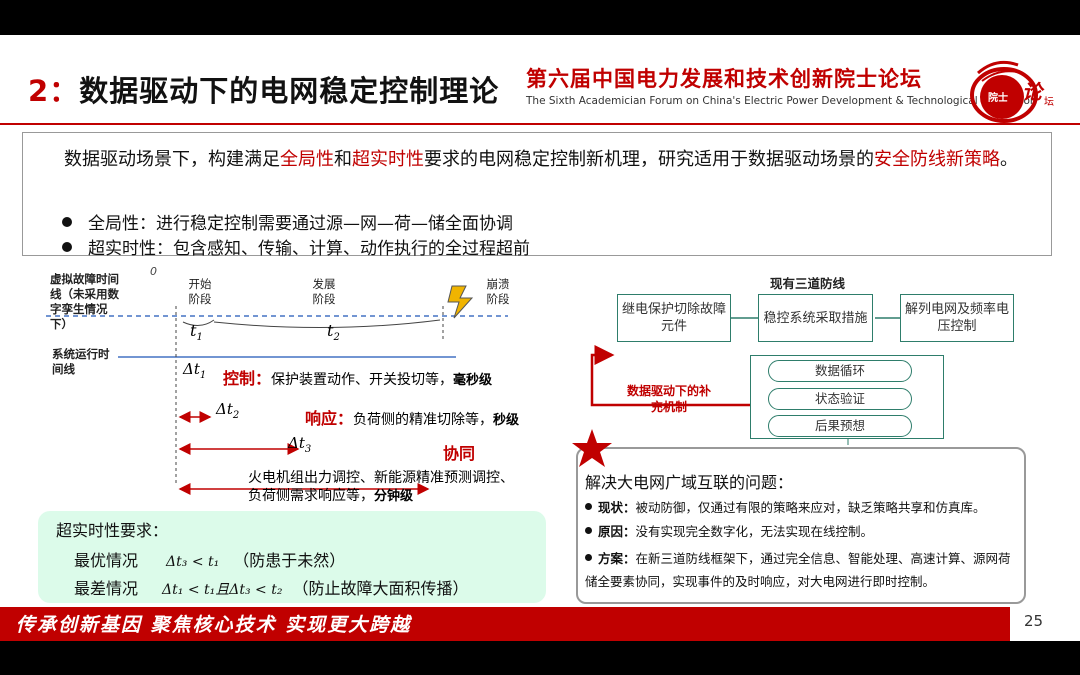 The image size is (1080, 675). What do you see at coordinates (1012, 91) in the screenshot?
I see `forum-logo: 院士 论 坛` at bounding box center [1012, 91].